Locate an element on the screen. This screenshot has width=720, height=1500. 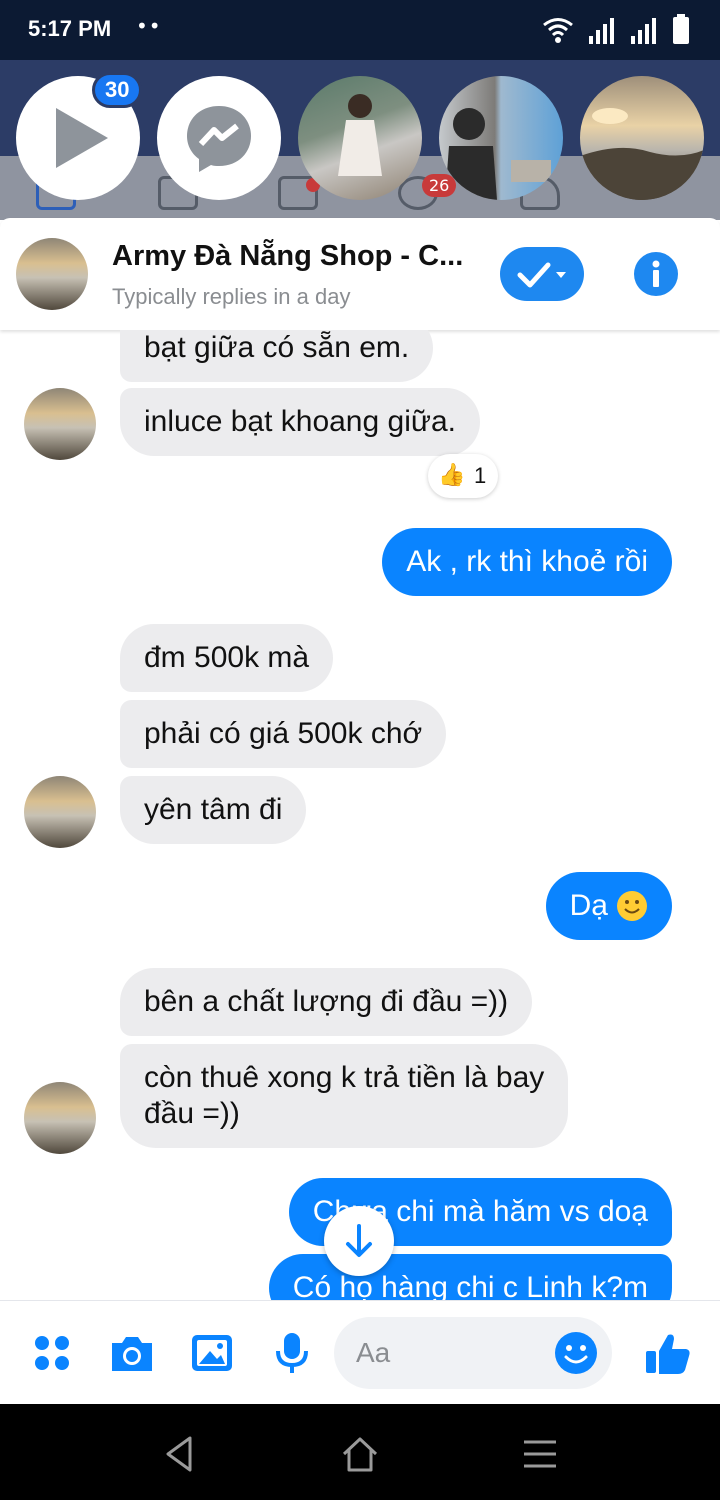
message-incoming: bên a chất lượng đi đầu =)) is located at coordinates (326, 1002).